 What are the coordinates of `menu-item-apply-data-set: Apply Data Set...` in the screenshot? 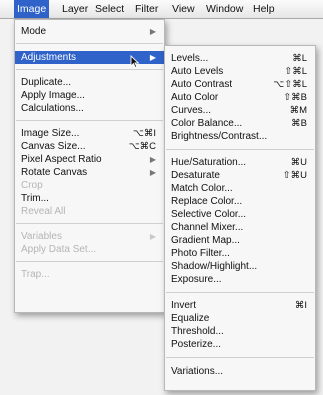 It's located at (59, 249).